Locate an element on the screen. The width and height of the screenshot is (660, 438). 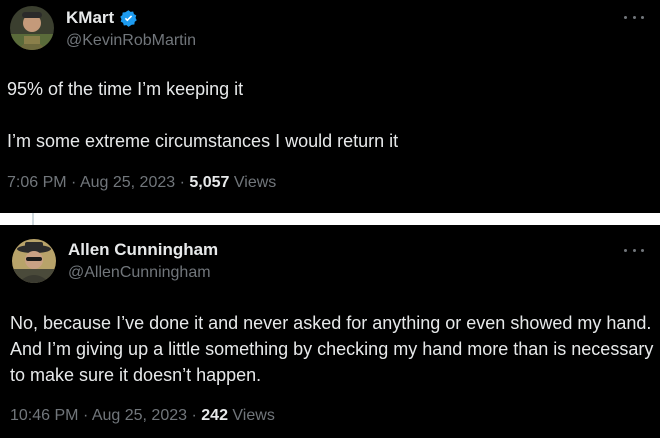
tweet-timestamp-time: 7:06 PM is located at coordinates (37, 182).